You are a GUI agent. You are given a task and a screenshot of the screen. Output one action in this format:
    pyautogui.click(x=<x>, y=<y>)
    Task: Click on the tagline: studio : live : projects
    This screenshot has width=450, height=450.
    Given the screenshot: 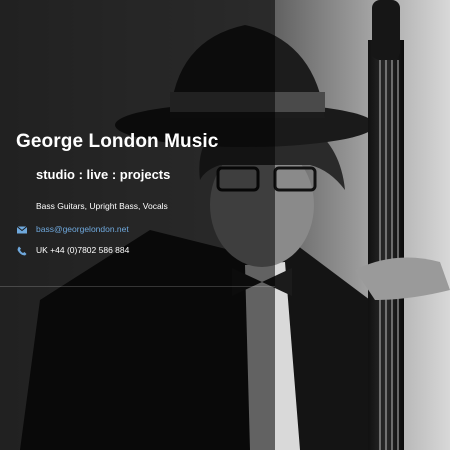 What is the action you would take?
    pyautogui.click(x=103, y=174)
    